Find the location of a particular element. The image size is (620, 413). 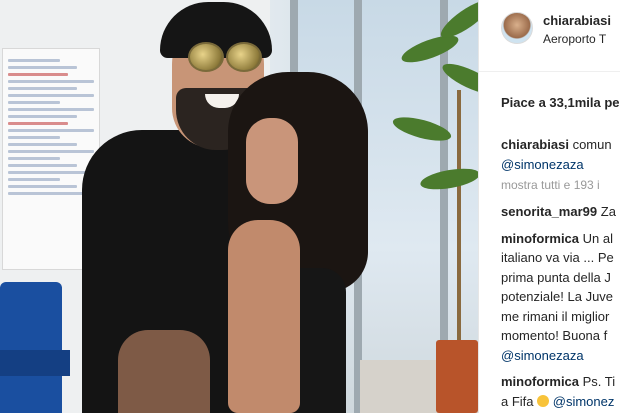

comment-text-line: a Fifa @simonez is located at coordinates (560, 402).